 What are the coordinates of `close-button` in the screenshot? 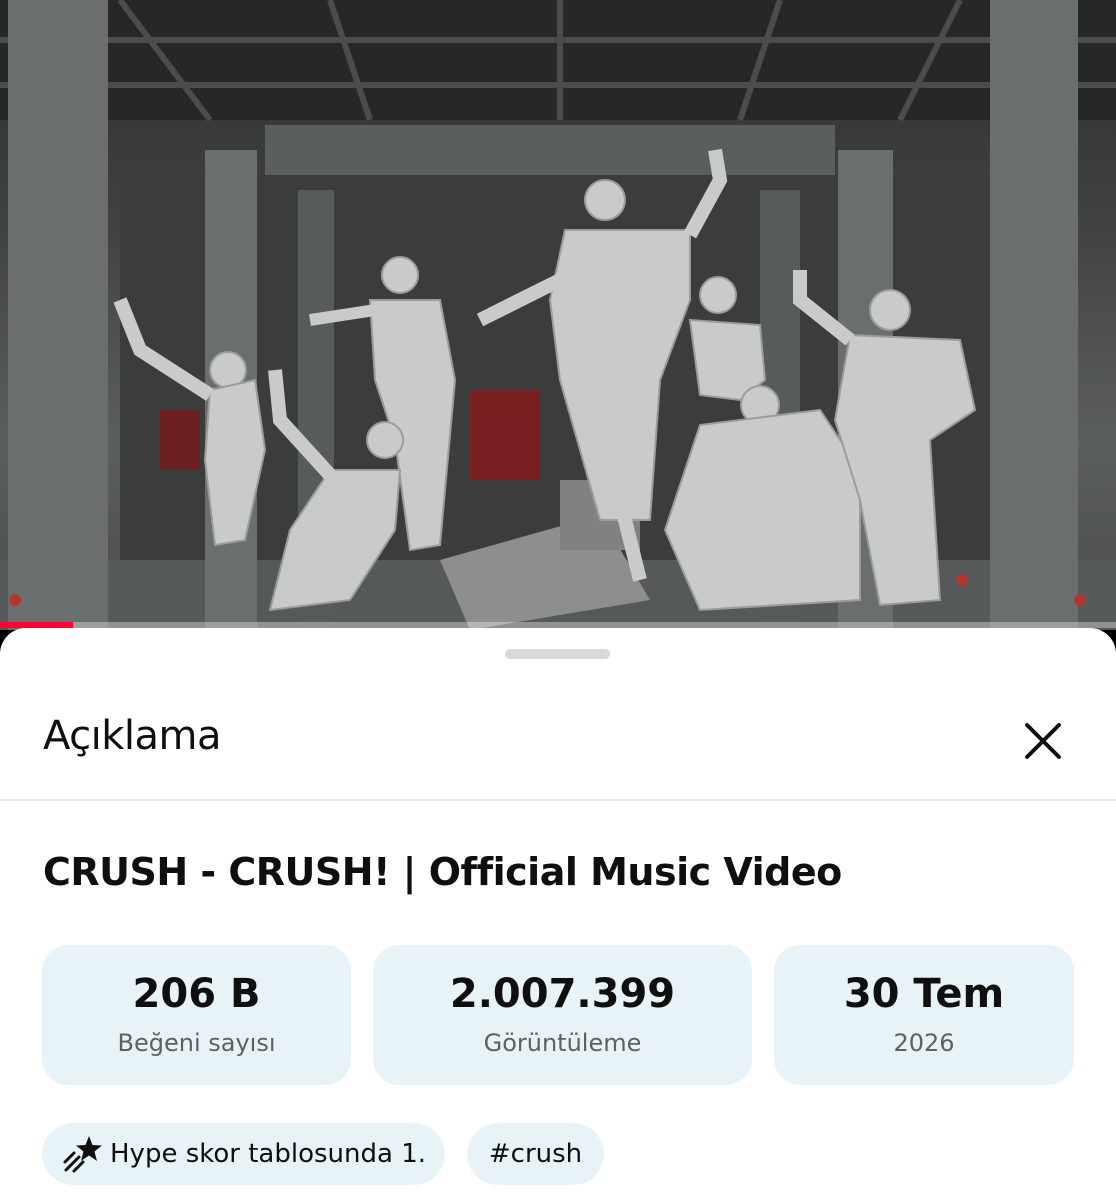 It's located at (1043, 741).